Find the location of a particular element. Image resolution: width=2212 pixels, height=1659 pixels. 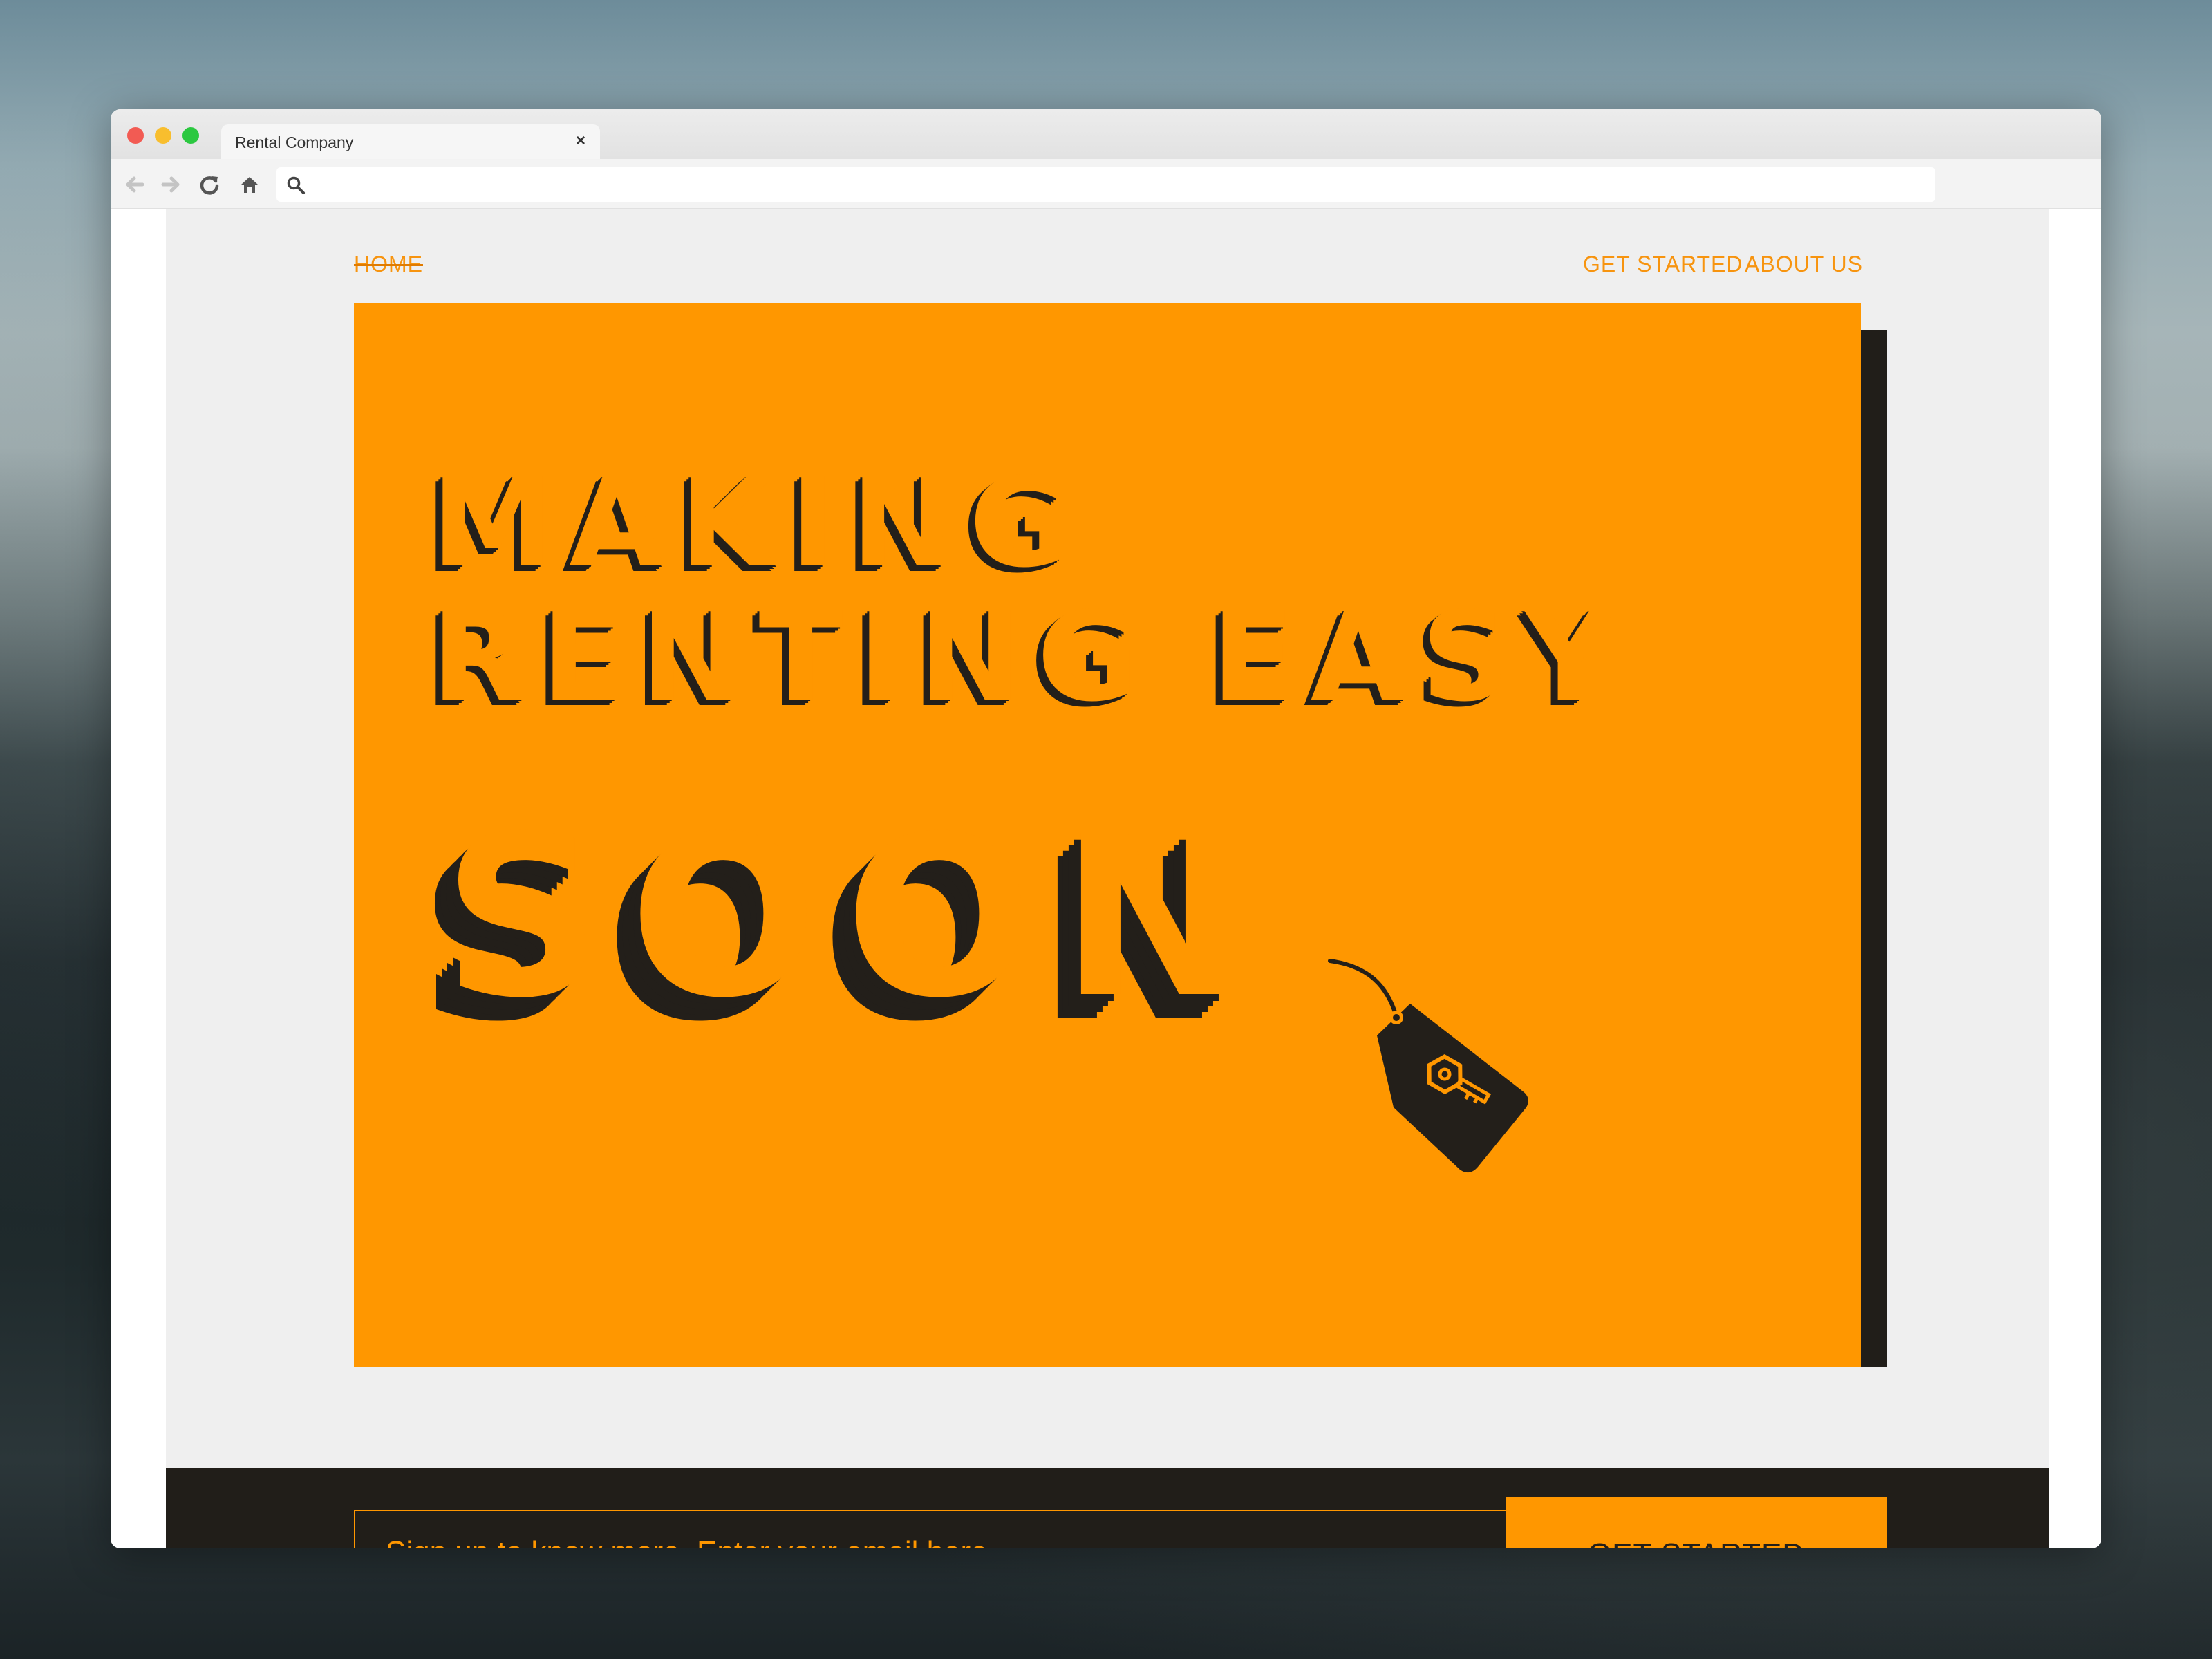

tab-close-icon: × is located at coordinates (581, 141).